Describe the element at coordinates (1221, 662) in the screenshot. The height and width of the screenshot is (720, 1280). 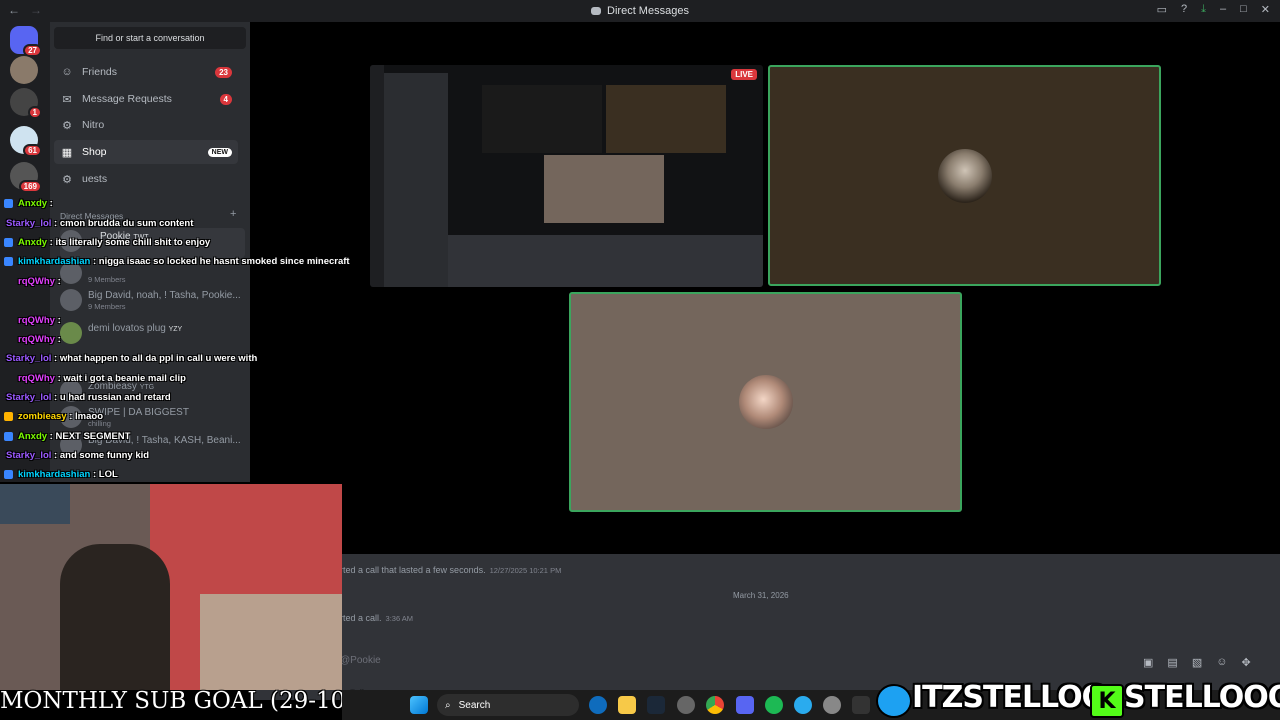
I see `emoji-icon: ☺` at that location.